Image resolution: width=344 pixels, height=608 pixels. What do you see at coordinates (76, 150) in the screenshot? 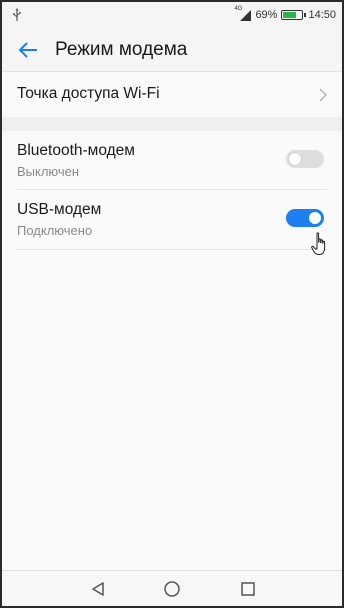
I see `bluetooth-tethering-label: Bluetooth-модем` at bounding box center [76, 150].